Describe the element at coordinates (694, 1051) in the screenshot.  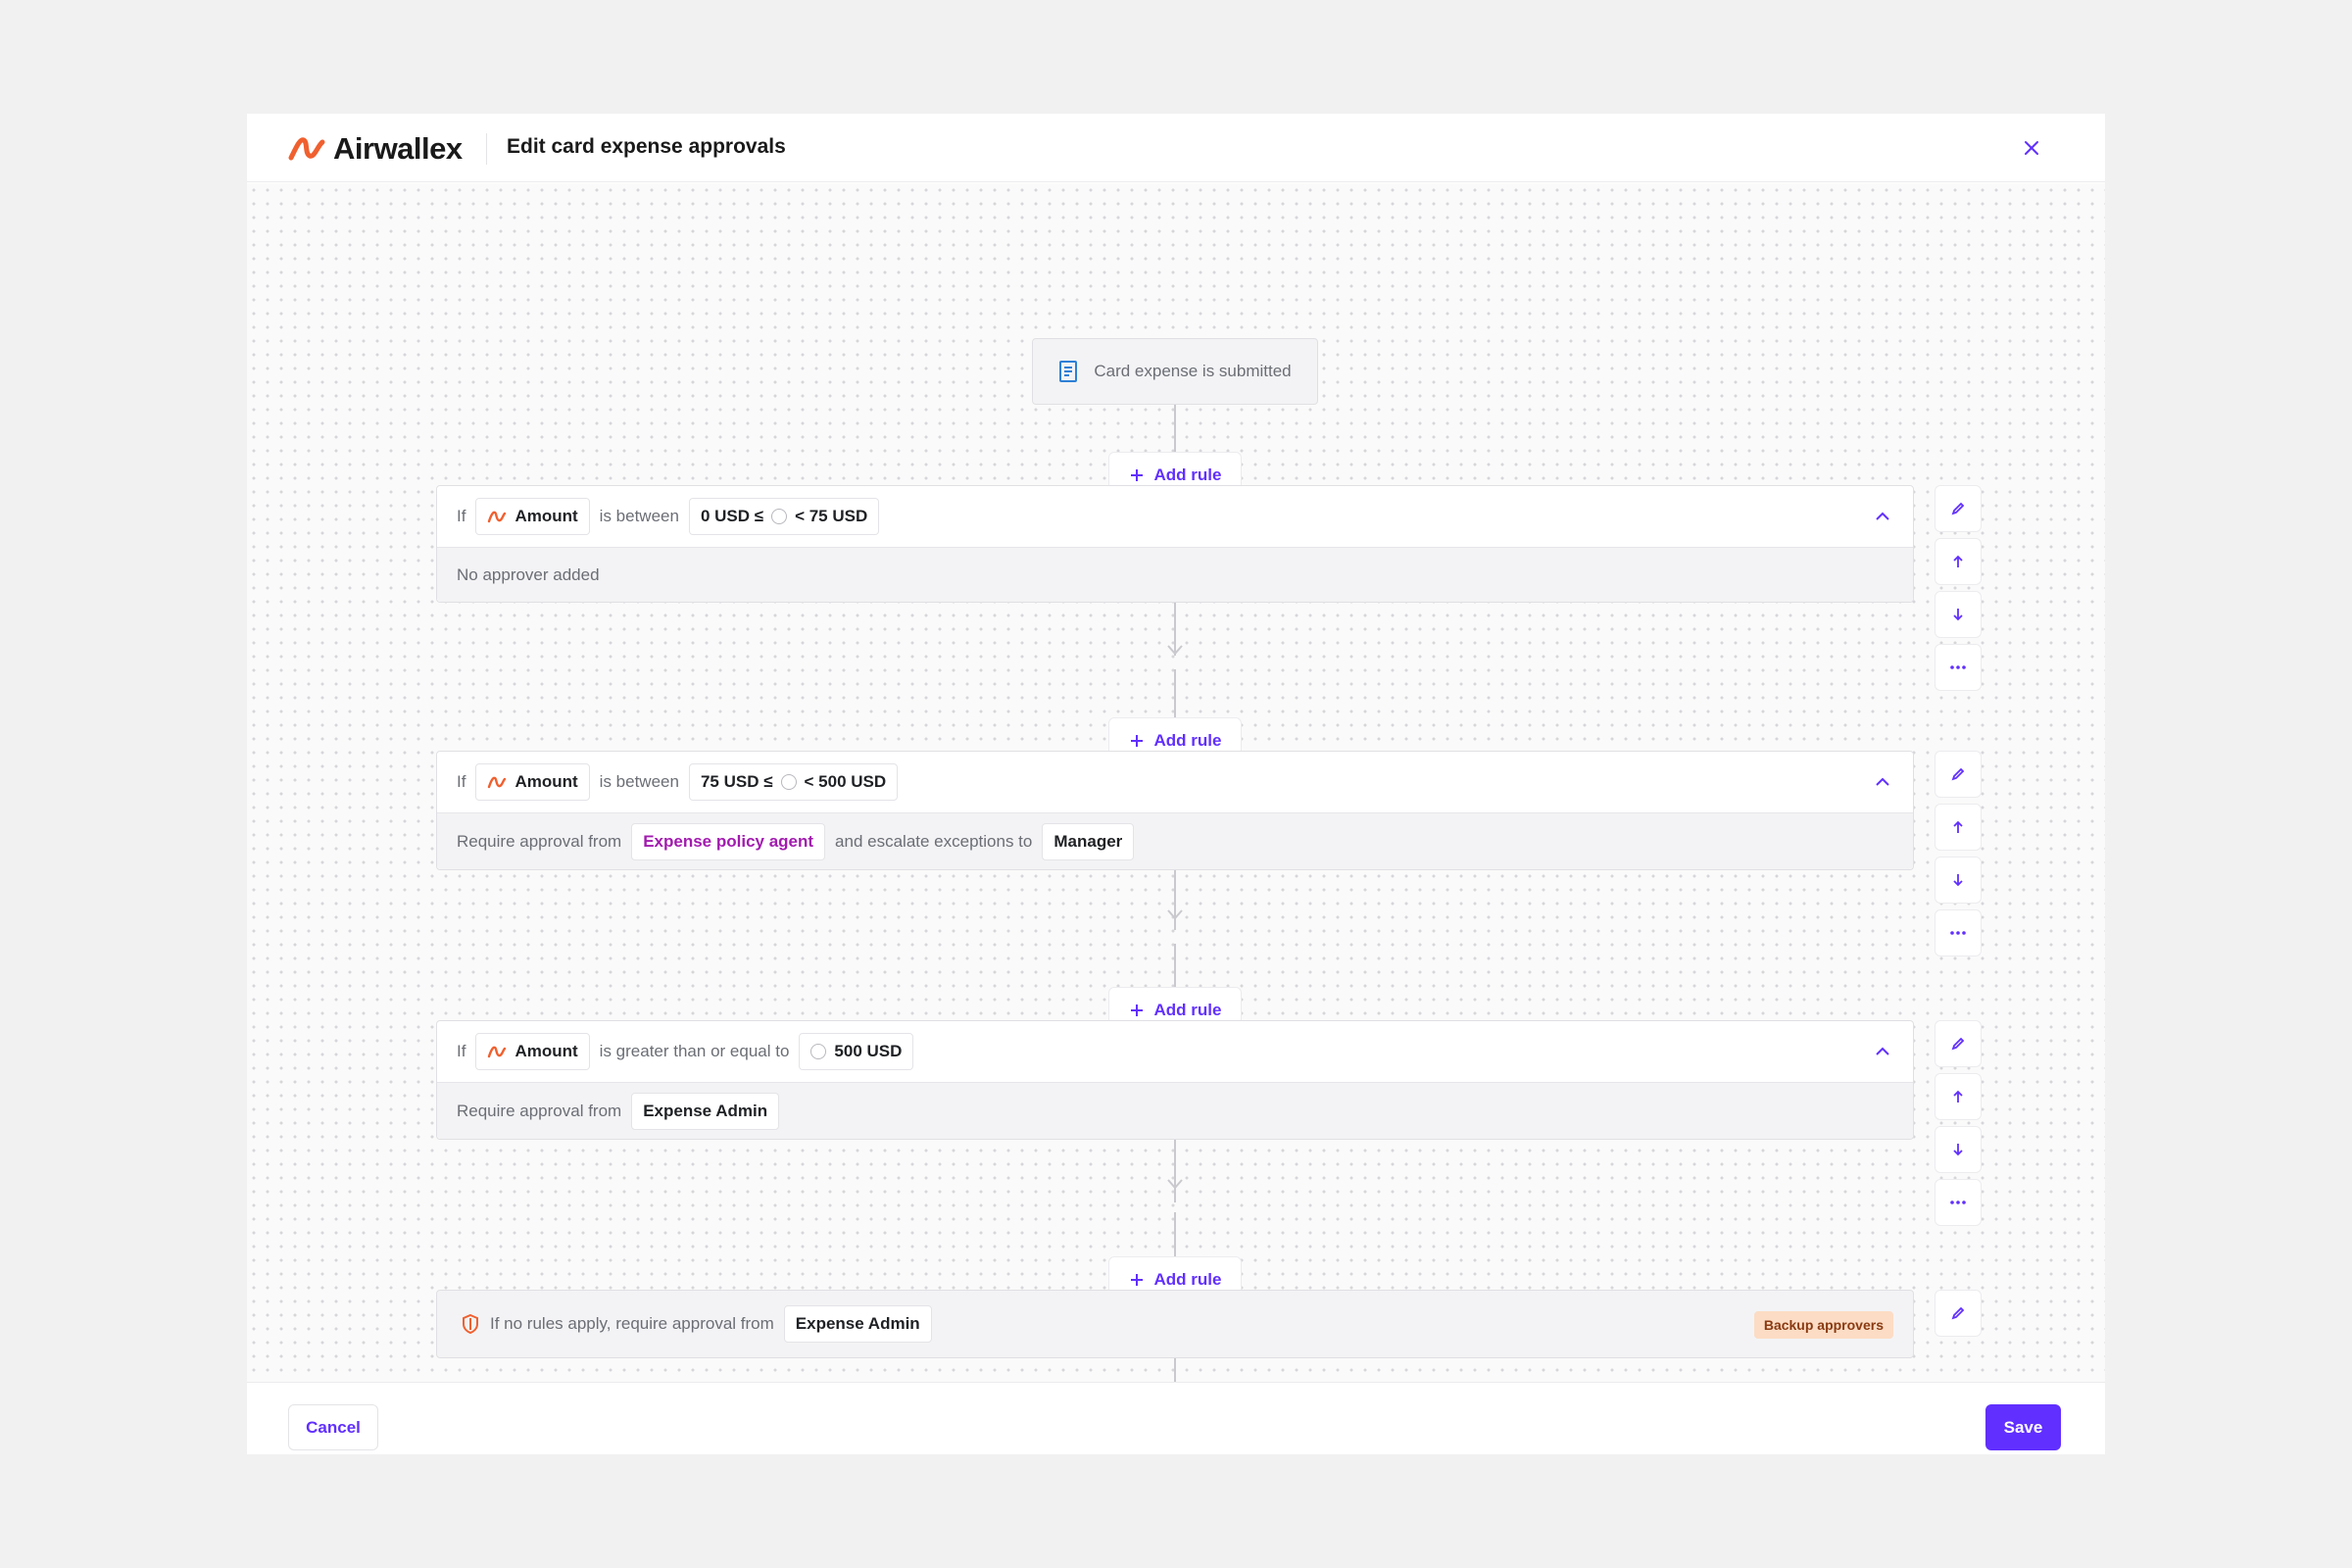
I see `operator-label: is greater than or equal to` at that location.